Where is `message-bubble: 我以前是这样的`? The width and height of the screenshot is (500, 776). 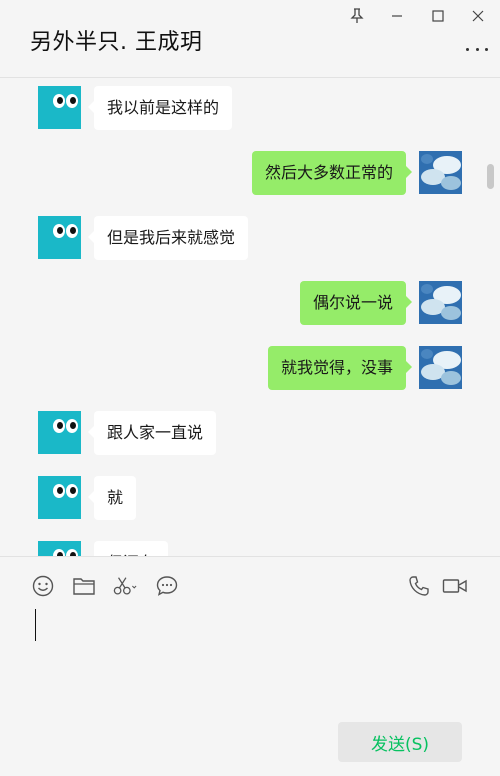
message-bubble: 我以前是这样的 is located at coordinates (160, 108).